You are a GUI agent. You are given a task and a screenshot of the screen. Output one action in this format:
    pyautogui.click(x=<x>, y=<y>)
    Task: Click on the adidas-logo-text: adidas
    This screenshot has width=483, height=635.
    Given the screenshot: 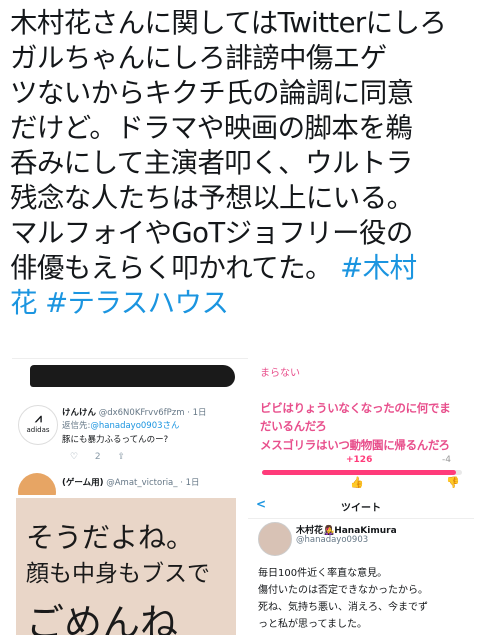 What is the action you would take?
    pyautogui.click(x=38, y=430)
    